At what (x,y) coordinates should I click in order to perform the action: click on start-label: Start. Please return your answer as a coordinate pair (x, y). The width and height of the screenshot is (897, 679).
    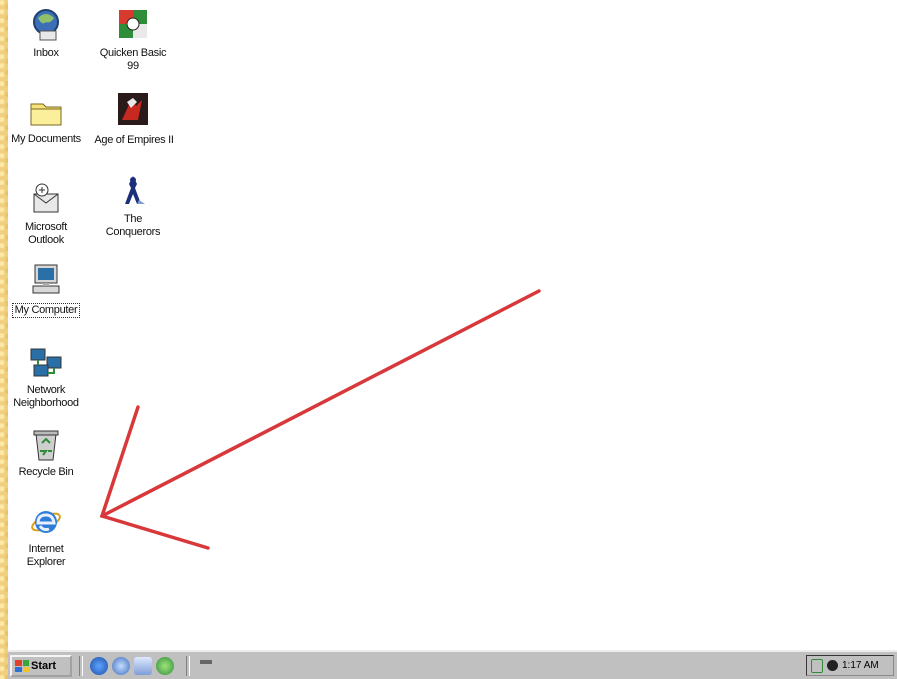
    Looking at the image, I should click on (44, 666).